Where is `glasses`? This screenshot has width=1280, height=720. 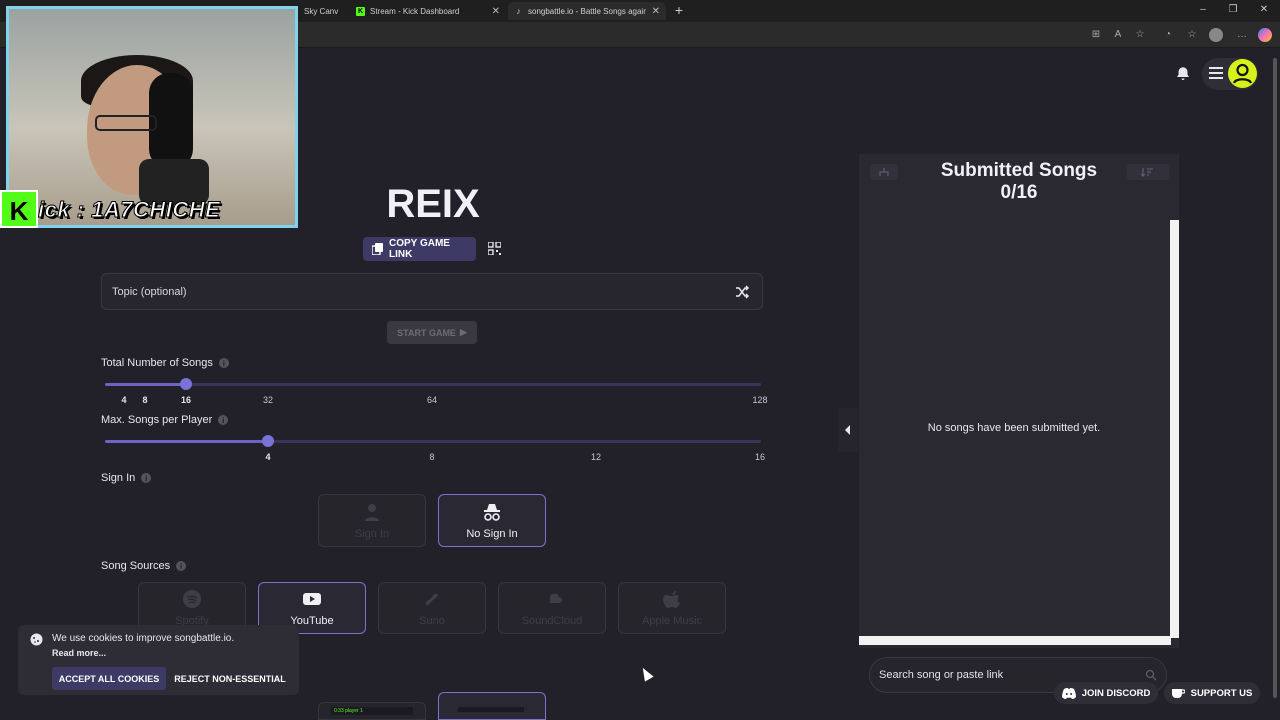 glasses is located at coordinates (126, 123).